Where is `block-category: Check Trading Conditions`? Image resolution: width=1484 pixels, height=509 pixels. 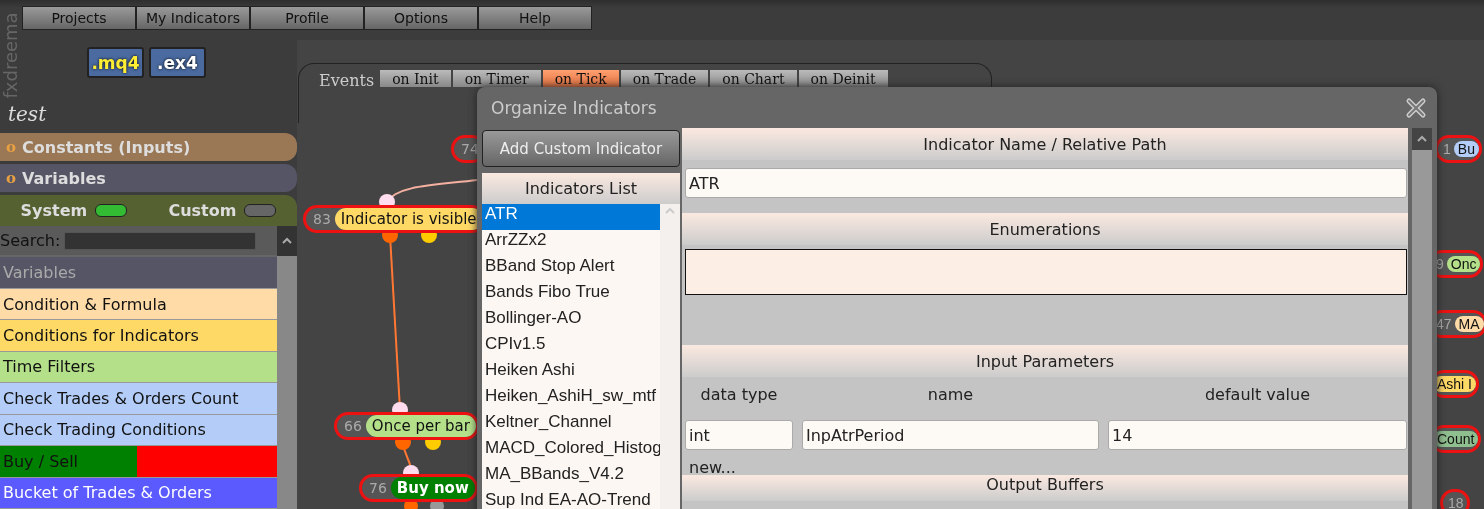
block-category: Check Trading Conditions is located at coordinates (138, 430).